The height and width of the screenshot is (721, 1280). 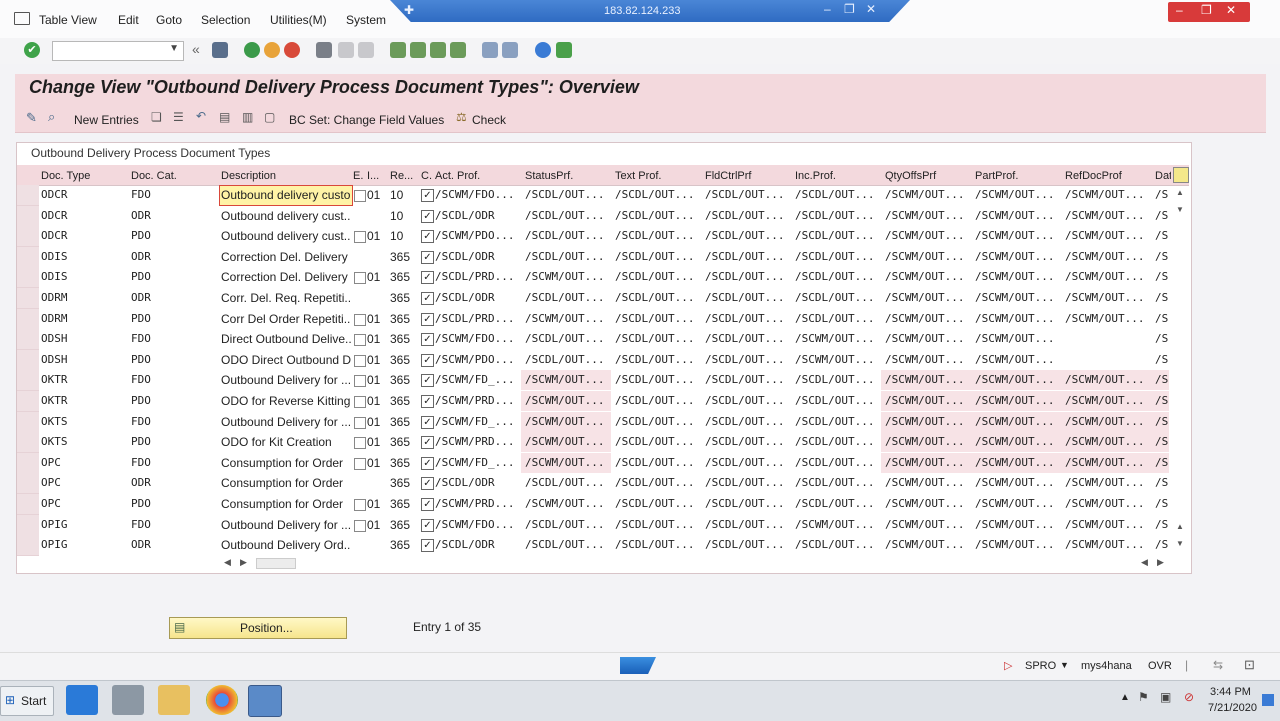 What do you see at coordinates (1179, 10) in the screenshot?
I see `window-minimize-icon: –` at bounding box center [1179, 10].